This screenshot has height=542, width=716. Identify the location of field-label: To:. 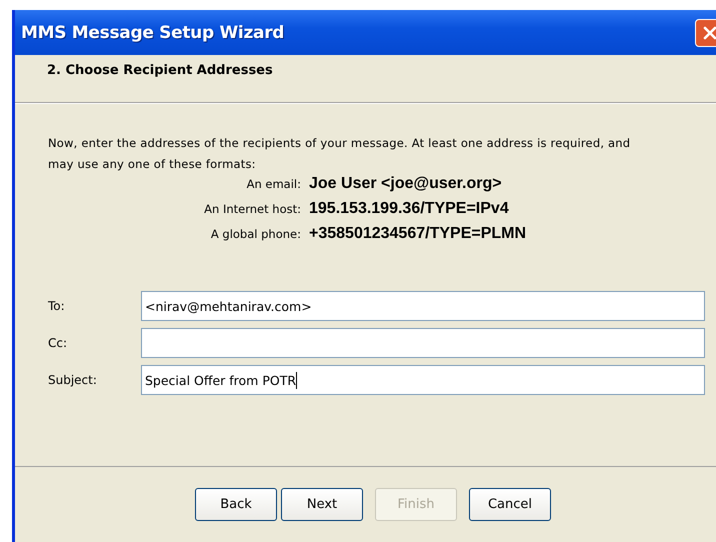
(57, 306).